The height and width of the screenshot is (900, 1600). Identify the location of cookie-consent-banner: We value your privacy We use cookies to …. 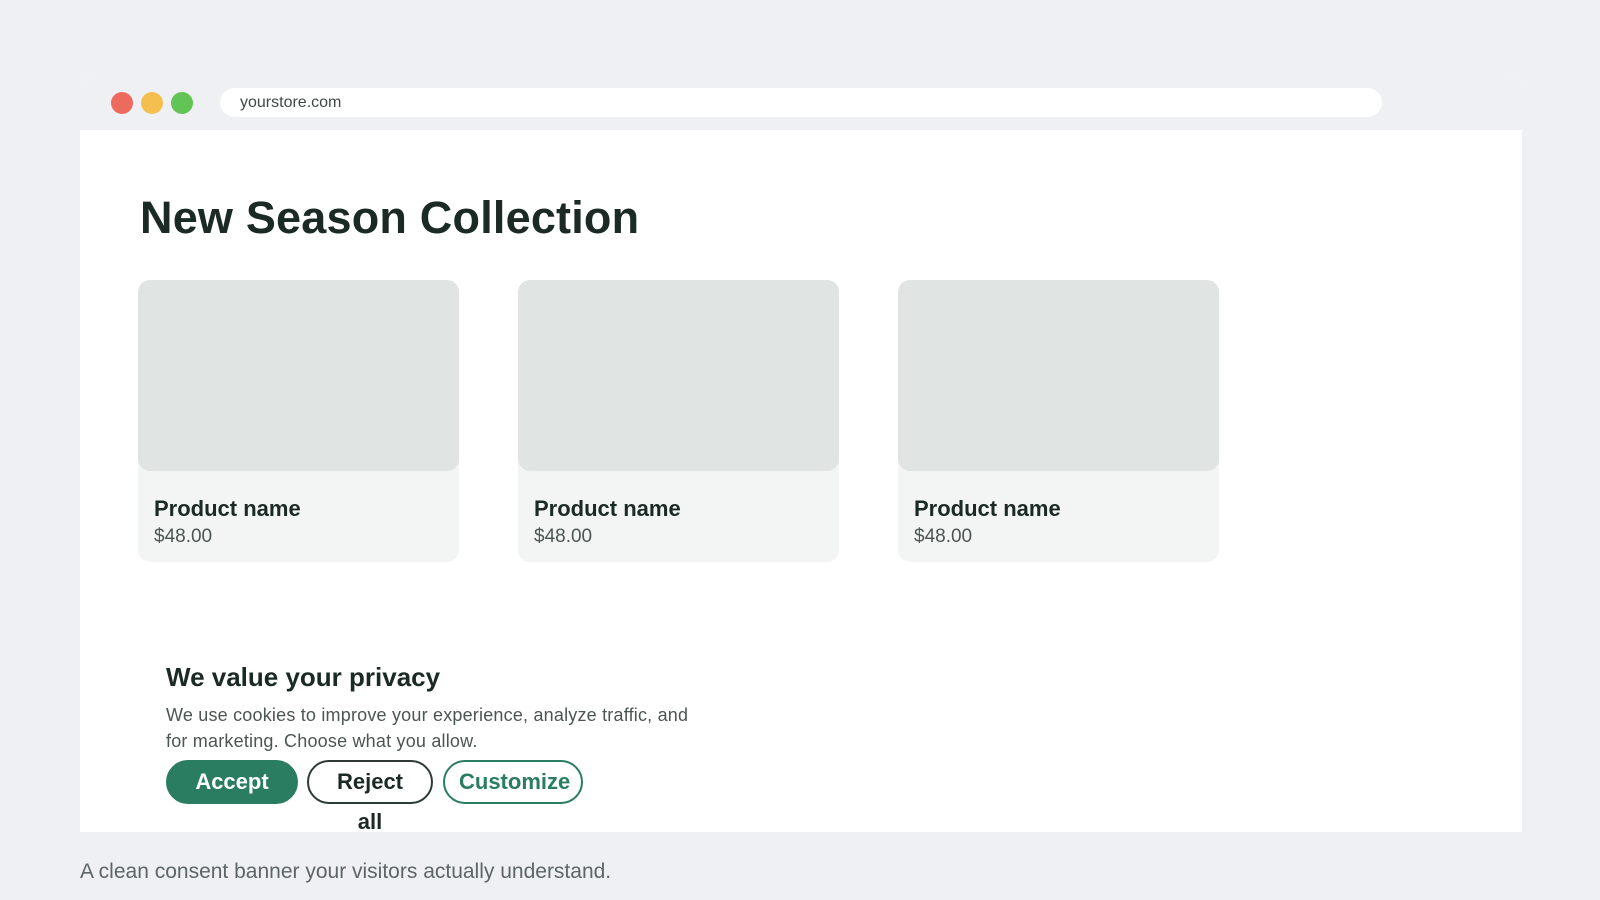
(446, 747).